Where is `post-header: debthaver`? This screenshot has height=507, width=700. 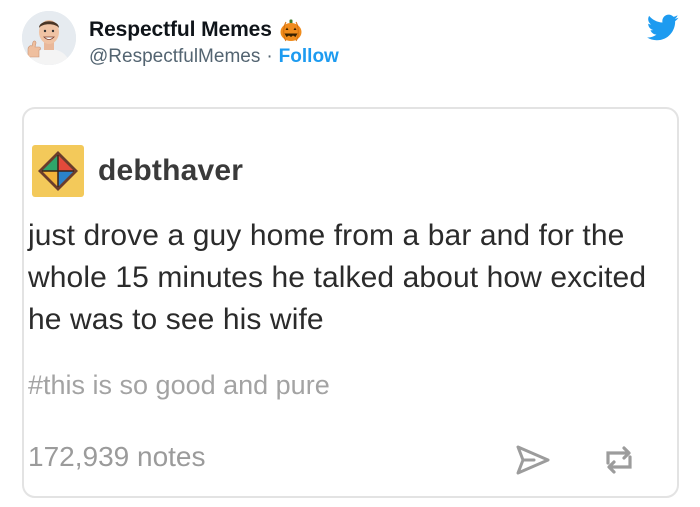
post-header: debthaver is located at coordinates (137, 171).